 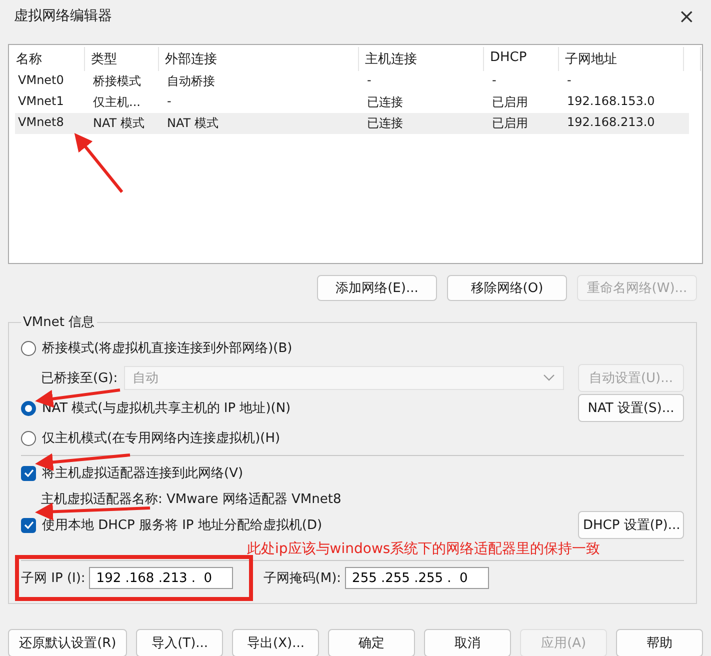 What do you see at coordinates (302, 578) in the screenshot?
I see `field-label: 子网掩码(M):` at bounding box center [302, 578].